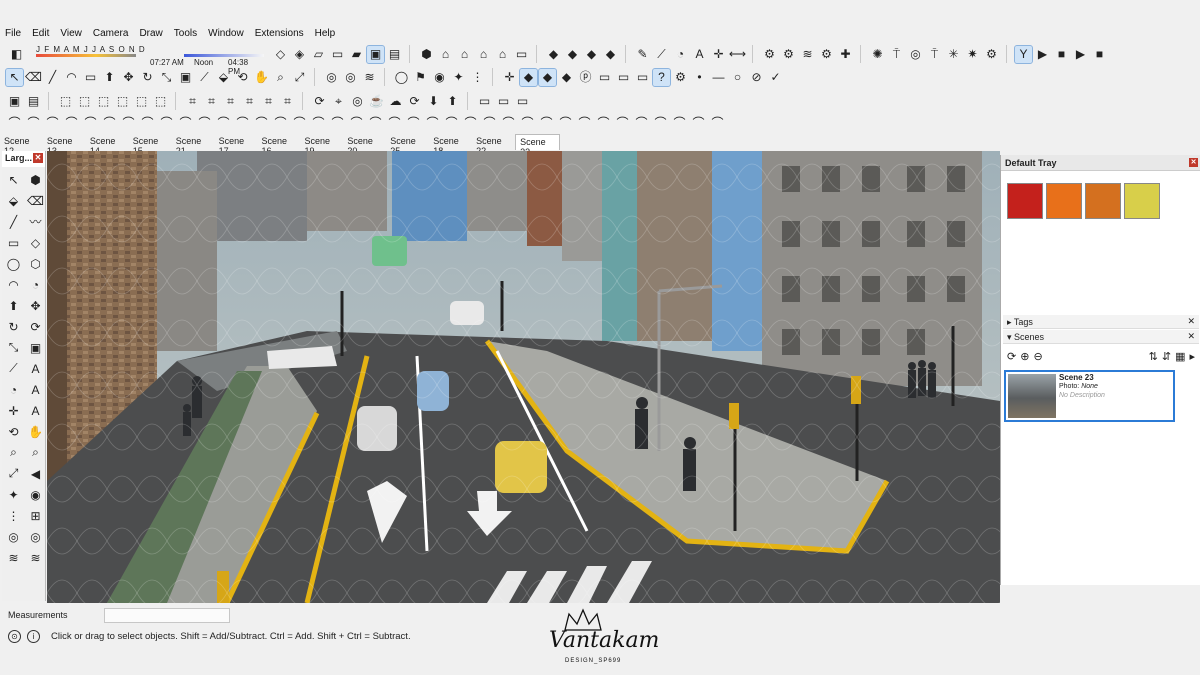 Image resolution: width=1200 pixels, height=675 pixels. Describe the element at coordinates (147, 123) in the screenshot. I see `curve-8-icon: ⌒` at that location.